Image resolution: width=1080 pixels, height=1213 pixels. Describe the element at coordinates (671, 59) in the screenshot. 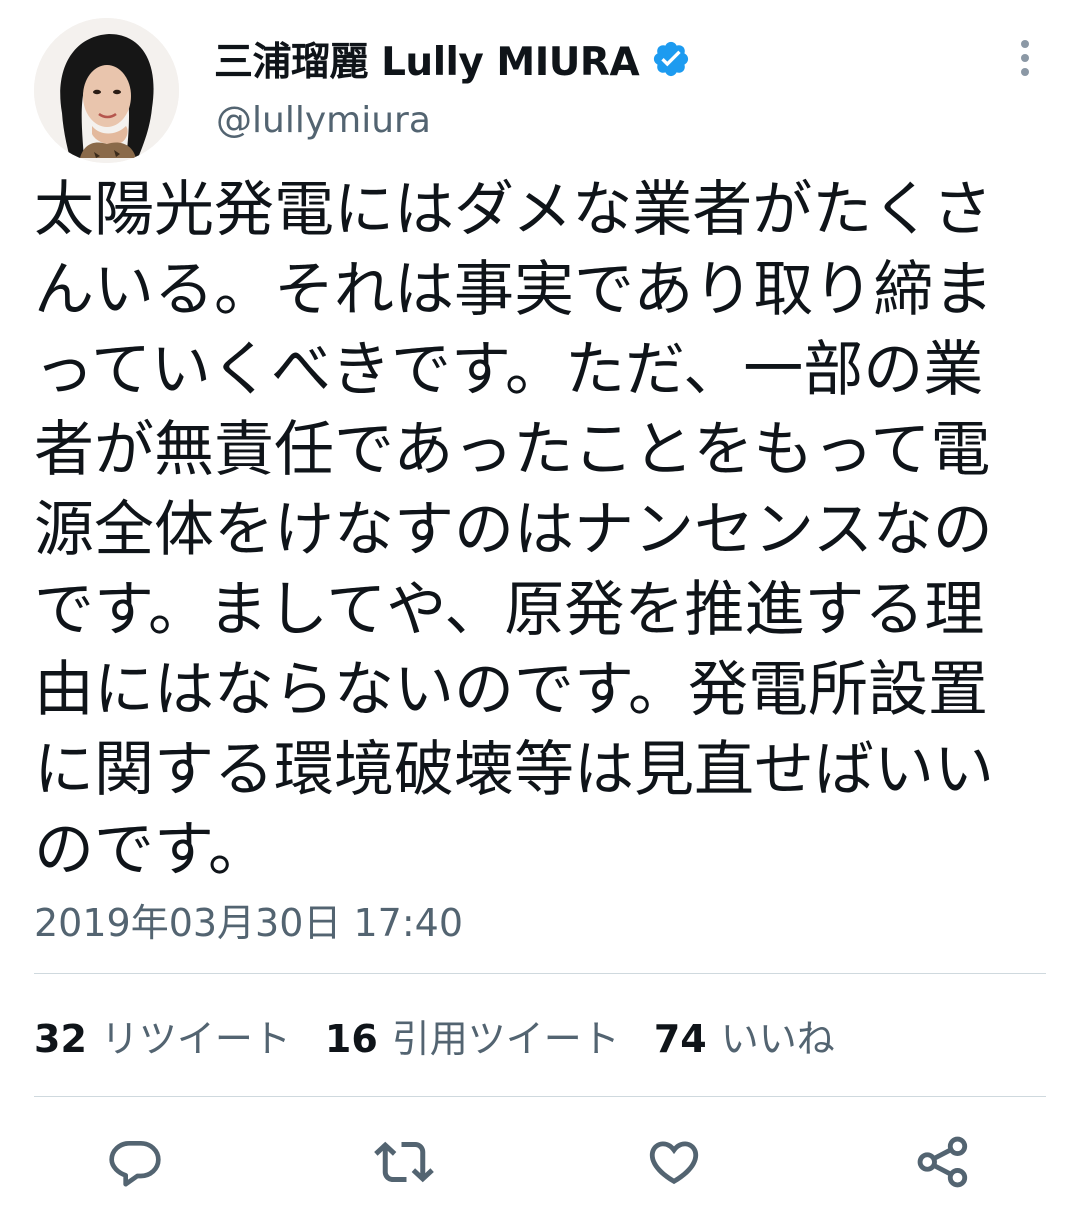

I see `verified-badge-icon` at that location.